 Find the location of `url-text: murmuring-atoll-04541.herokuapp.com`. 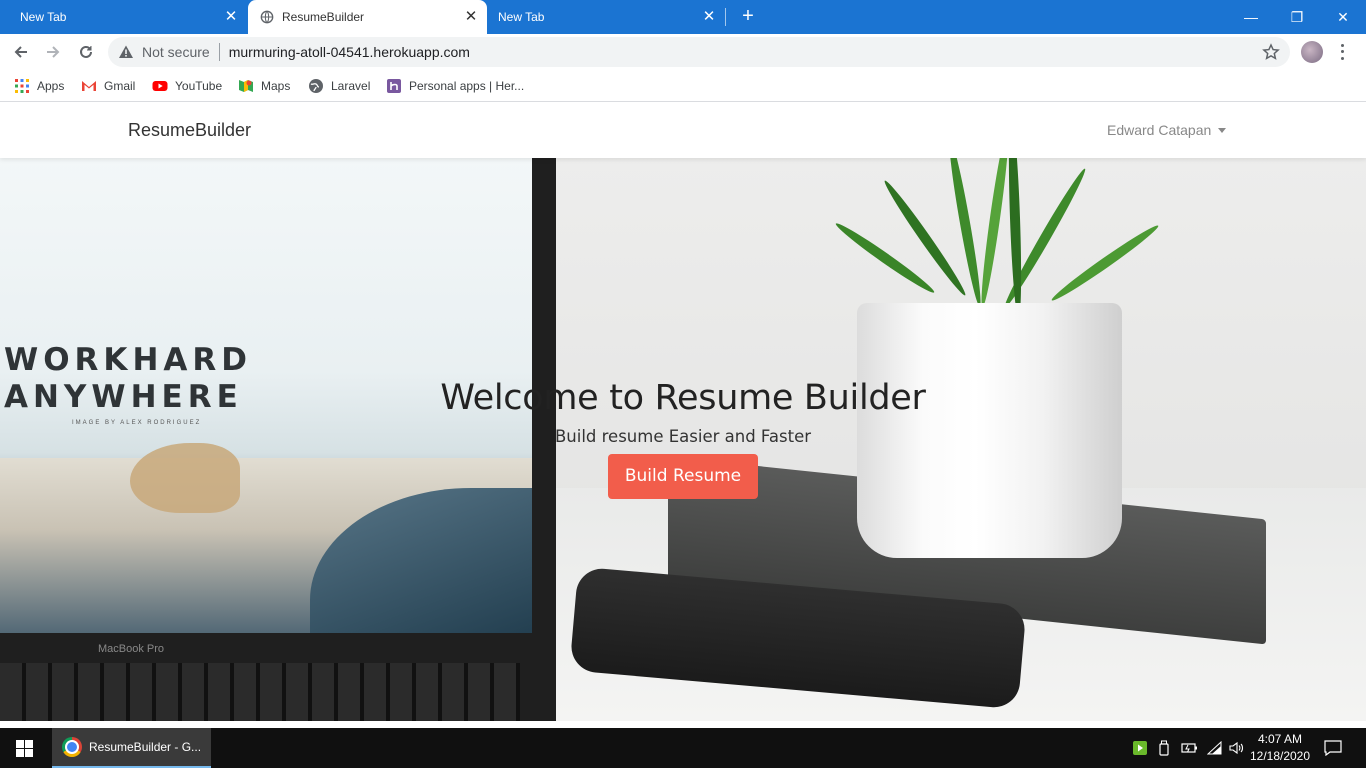

url-text: murmuring-atoll-04541.herokuapp.com is located at coordinates (349, 52).